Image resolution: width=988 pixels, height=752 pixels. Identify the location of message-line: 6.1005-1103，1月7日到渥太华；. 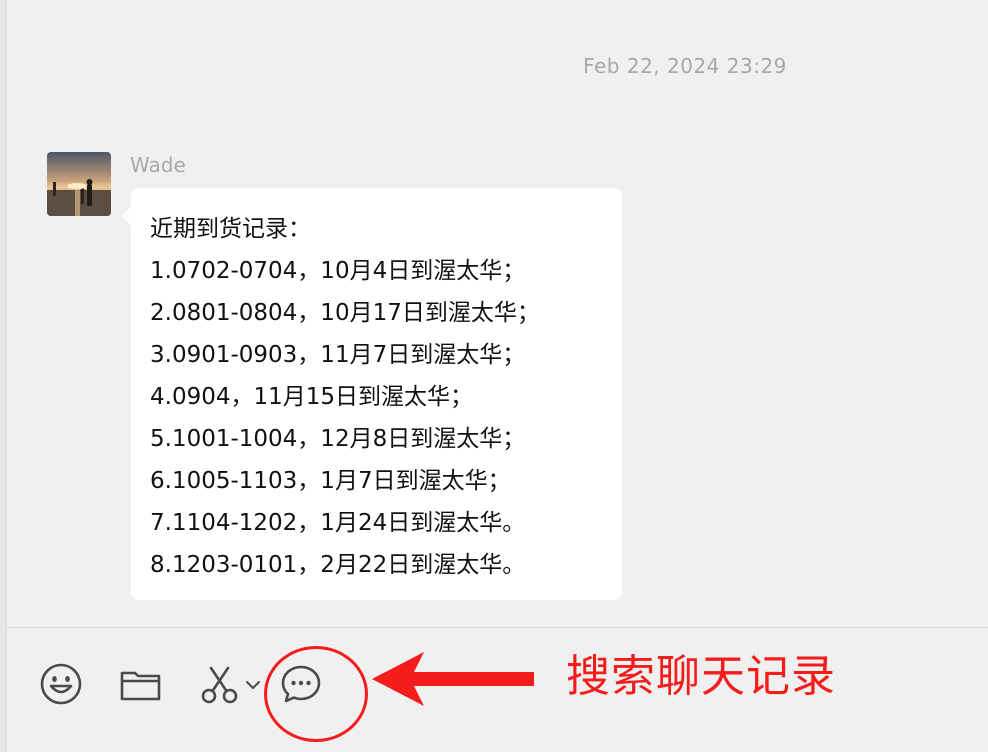
(330, 481).